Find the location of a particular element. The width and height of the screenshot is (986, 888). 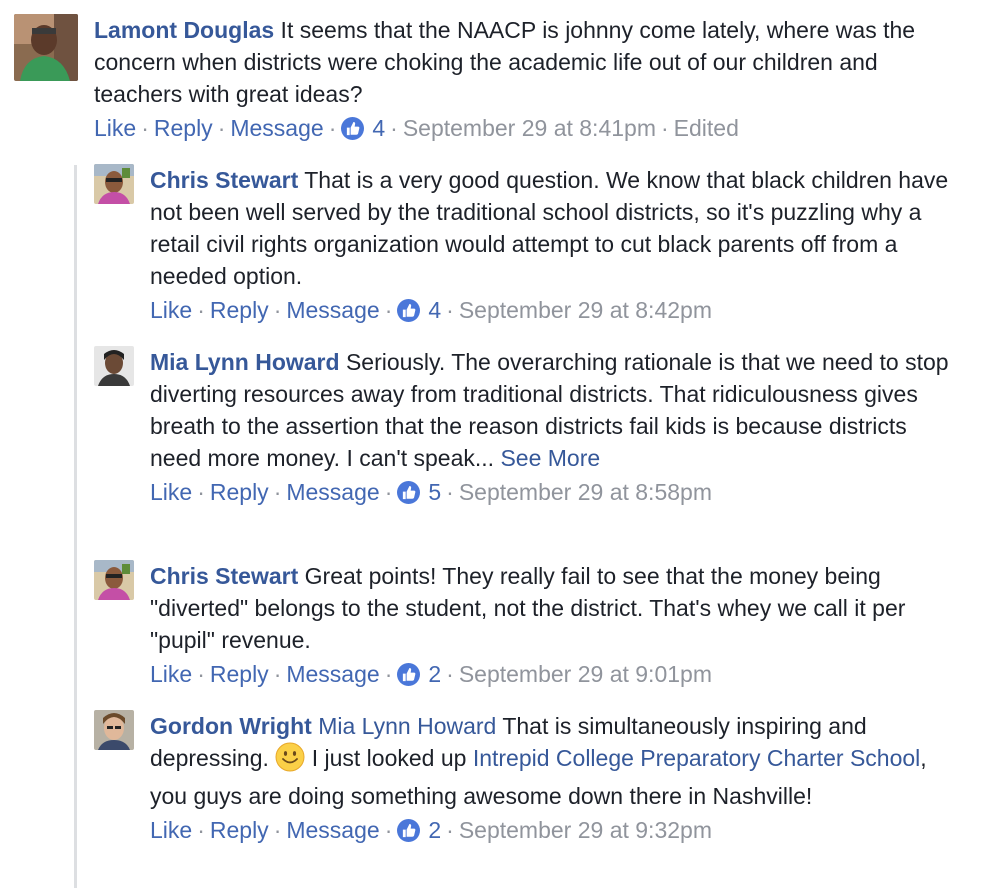

author-name: Gordon Wright is located at coordinates (231, 726).